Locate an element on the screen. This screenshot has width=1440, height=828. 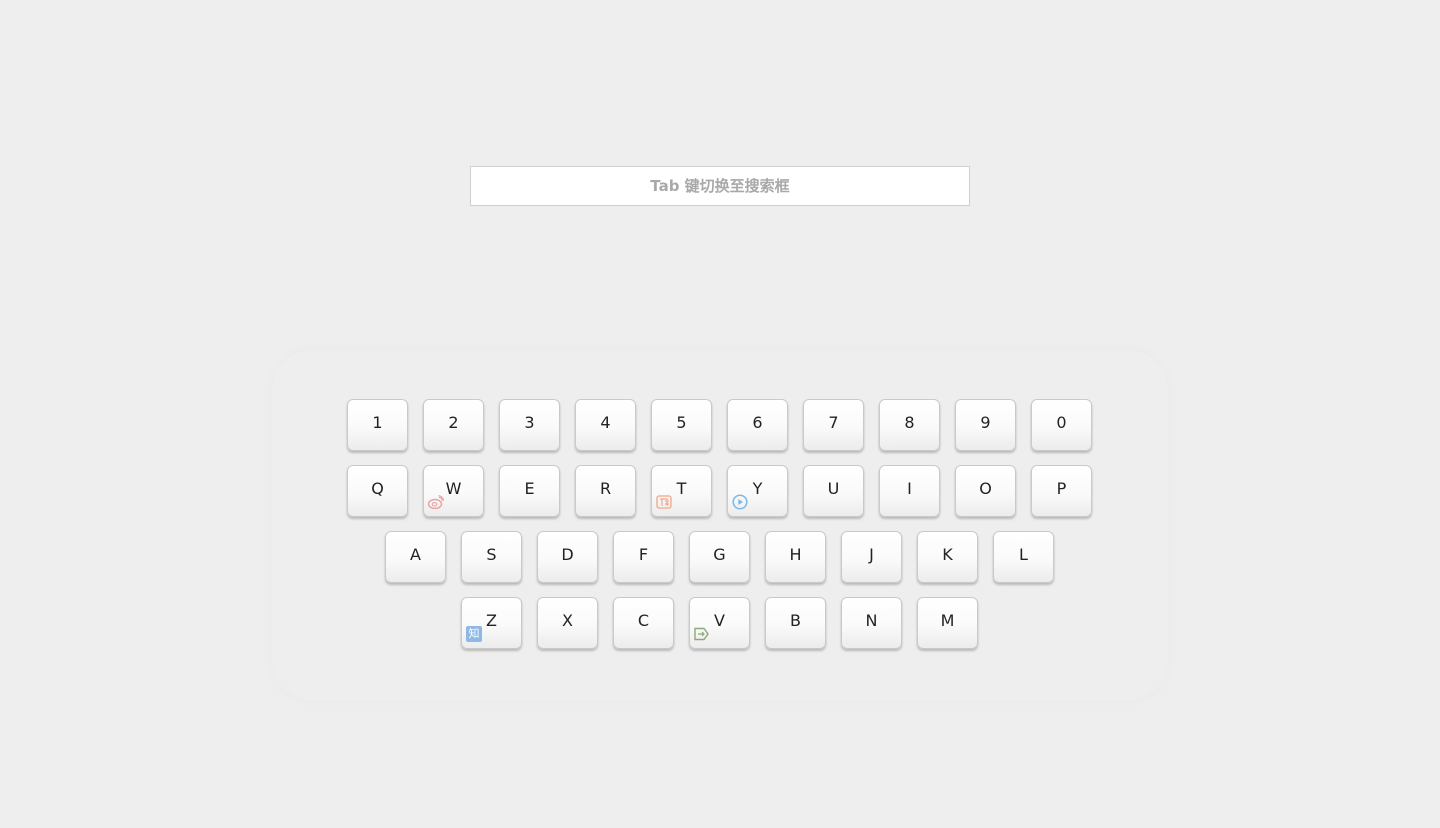
key-5: 5 is located at coordinates (681, 425).